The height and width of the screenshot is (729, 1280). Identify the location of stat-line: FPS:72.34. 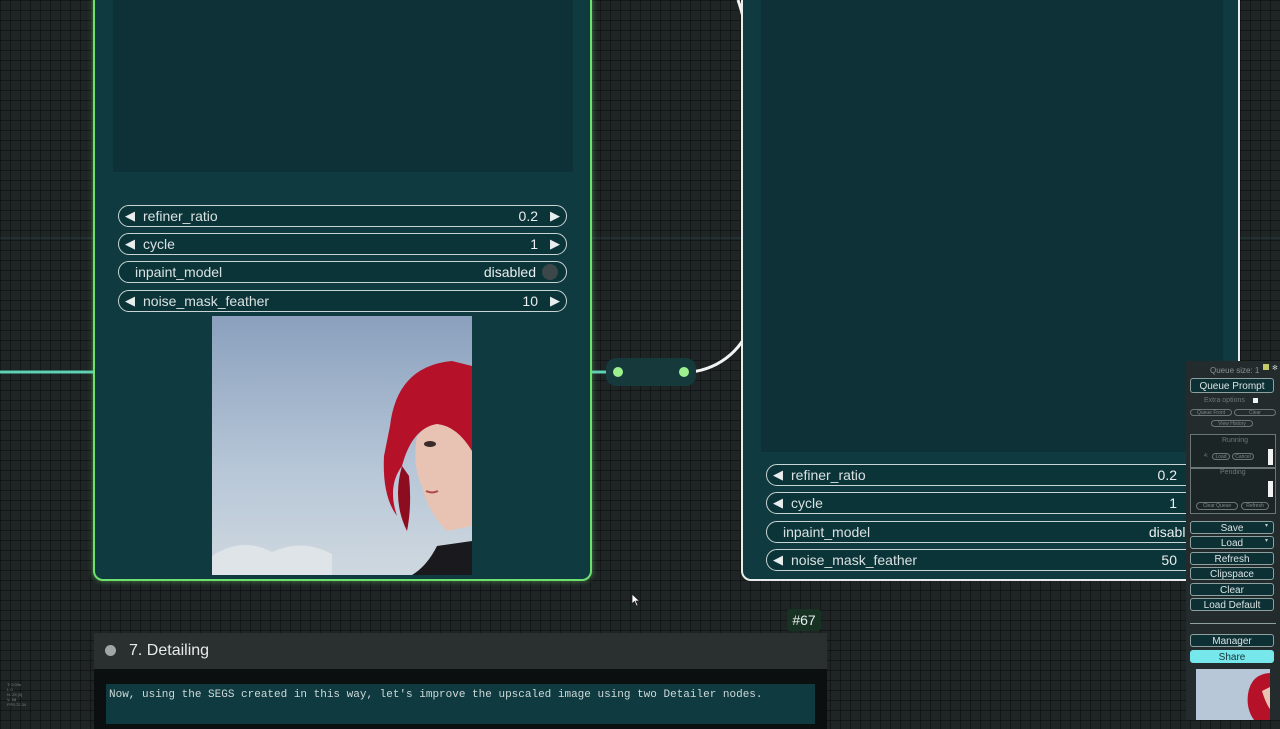
(16, 704).